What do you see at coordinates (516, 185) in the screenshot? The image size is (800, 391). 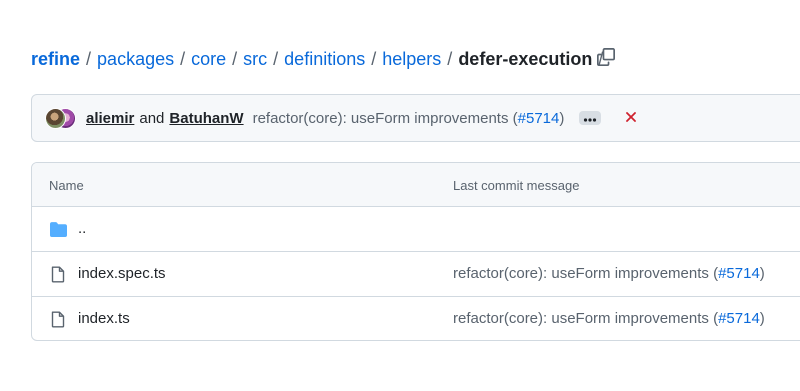 I see `column-header-last-commit: Last commit message` at bounding box center [516, 185].